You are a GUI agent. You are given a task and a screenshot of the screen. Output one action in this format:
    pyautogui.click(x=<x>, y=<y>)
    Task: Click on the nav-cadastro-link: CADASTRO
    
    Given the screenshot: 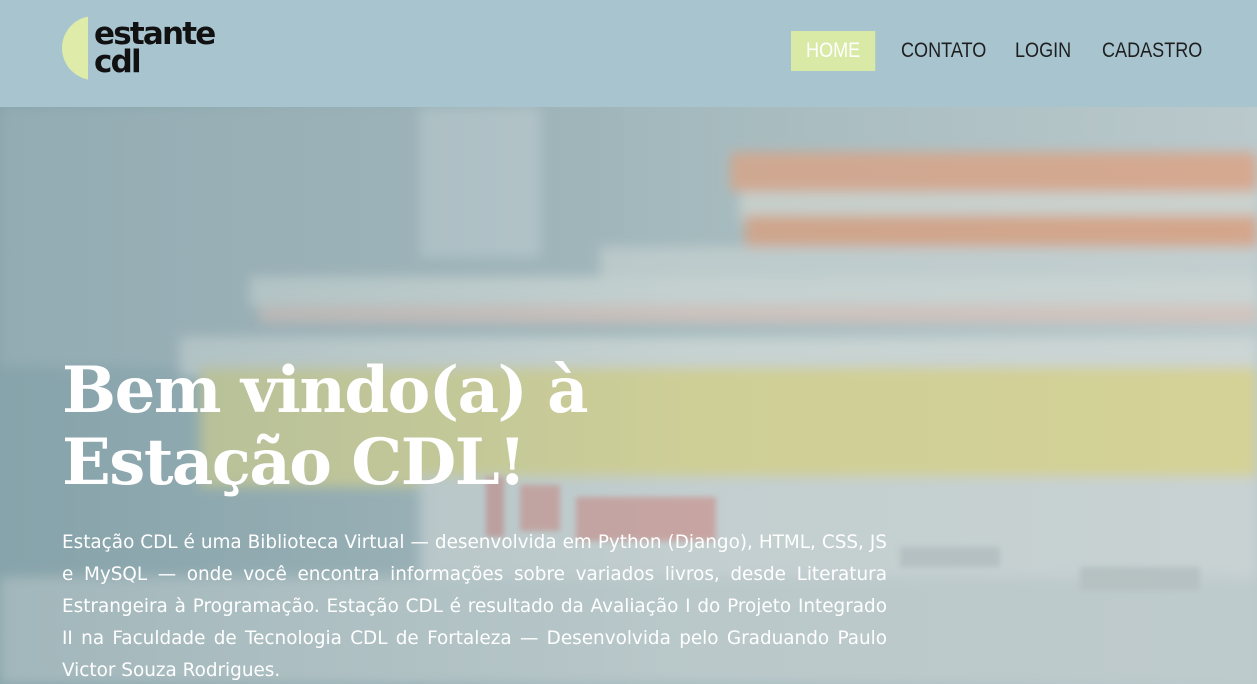 What is the action you would take?
    pyautogui.click(x=1152, y=51)
    